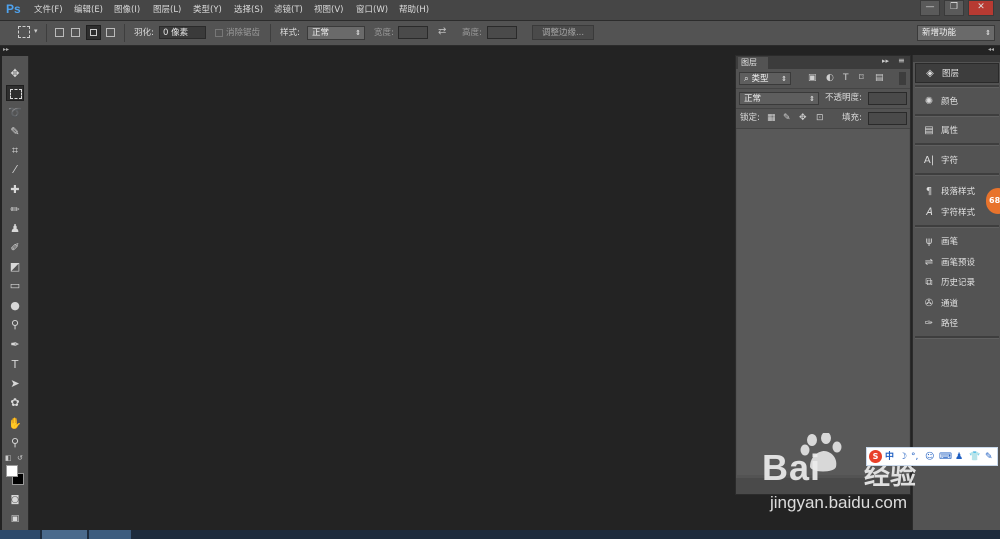 The image size is (1000, 539). Describe the element at coordinates (889, 457) in the screenshot. I see `ime-language: 中` at that location.